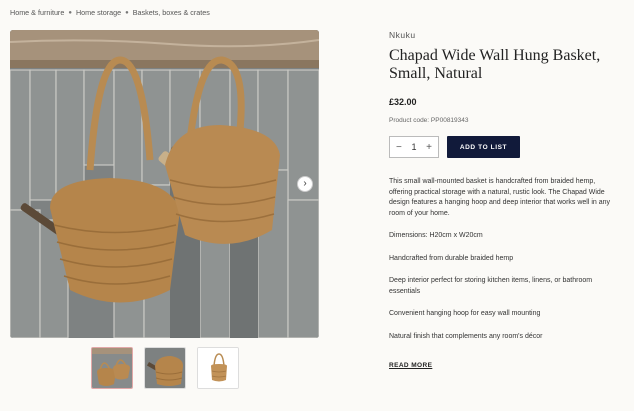 The width and height of the screenshot is (634, 411). I want to click on product-code: Product code: PP00819343, so click(429, 120).